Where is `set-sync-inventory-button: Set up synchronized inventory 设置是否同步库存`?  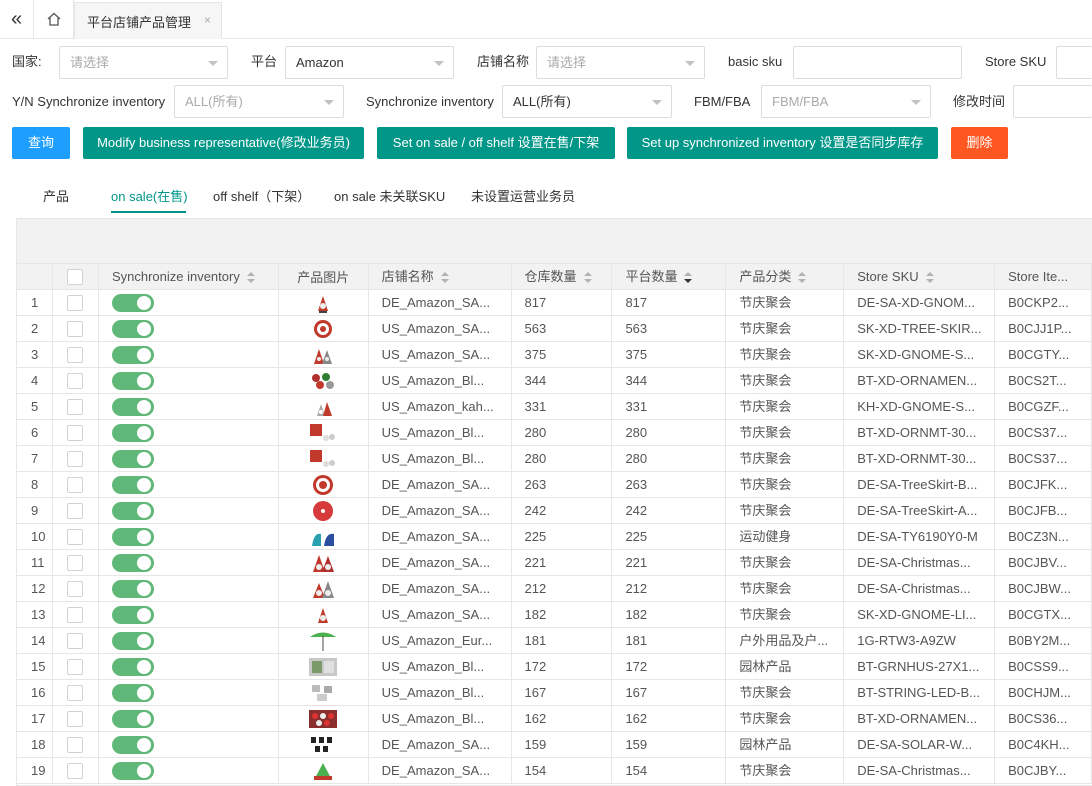
set-sync-inventory-button: Set up synchronized inventory 设置是否同步库存 is located at coordinates (782, 143).